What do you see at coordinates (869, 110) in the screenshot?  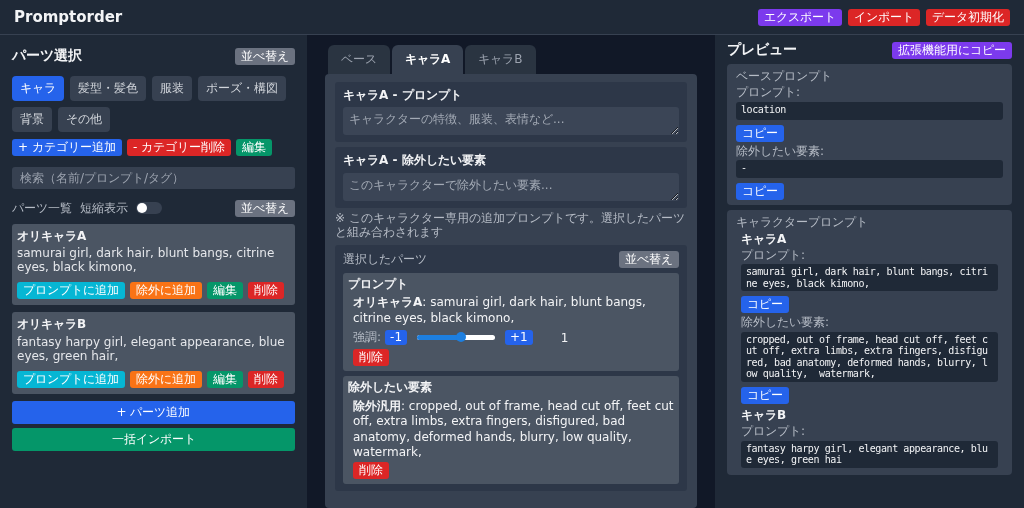 I see `prompt-output: location` at bounding box center [869, 110].